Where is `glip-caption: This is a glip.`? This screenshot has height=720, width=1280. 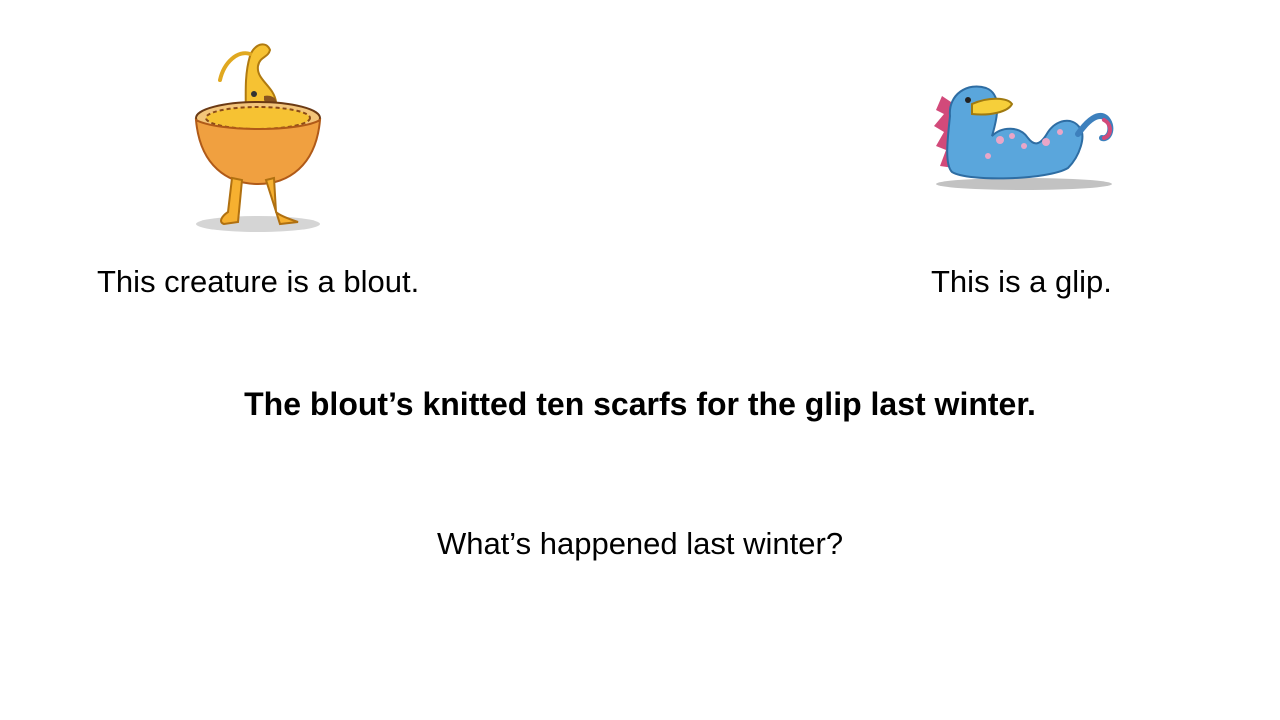
glip-caption: This is a glip. is located at coordinates (1021, 281).